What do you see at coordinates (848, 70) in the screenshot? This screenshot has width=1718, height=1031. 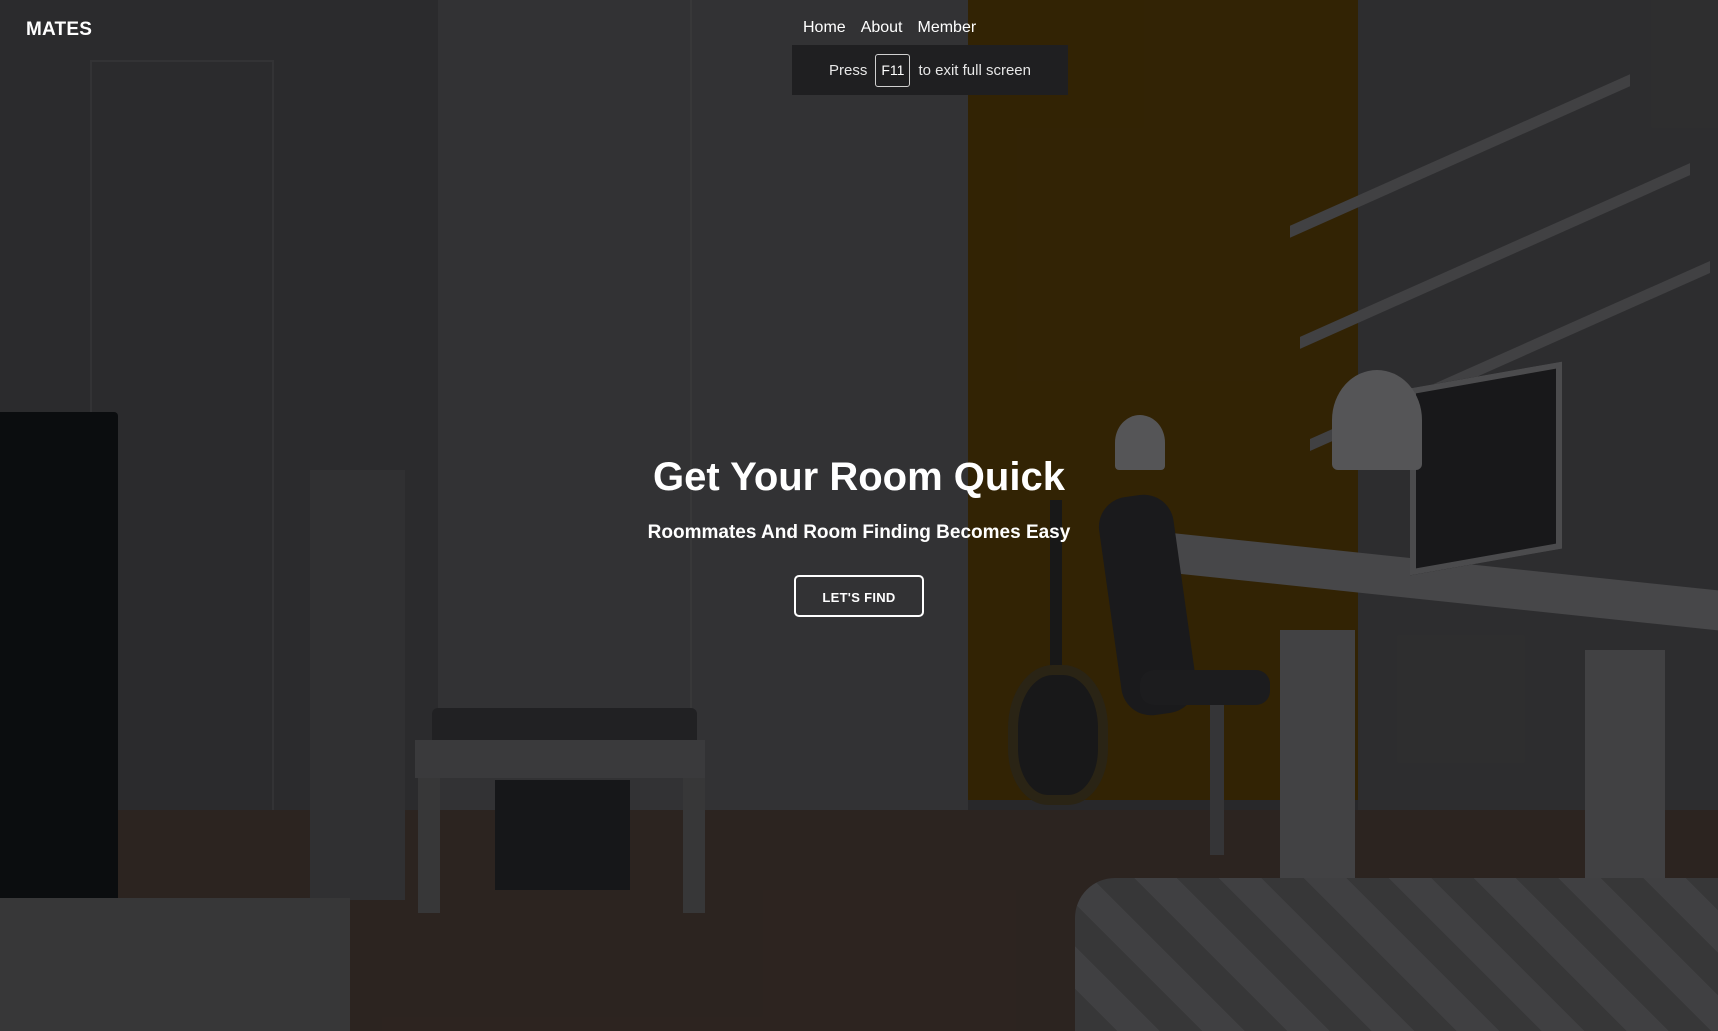 I see `fullscreen-hint-prefix: Press` at bounding box center [848, 70].